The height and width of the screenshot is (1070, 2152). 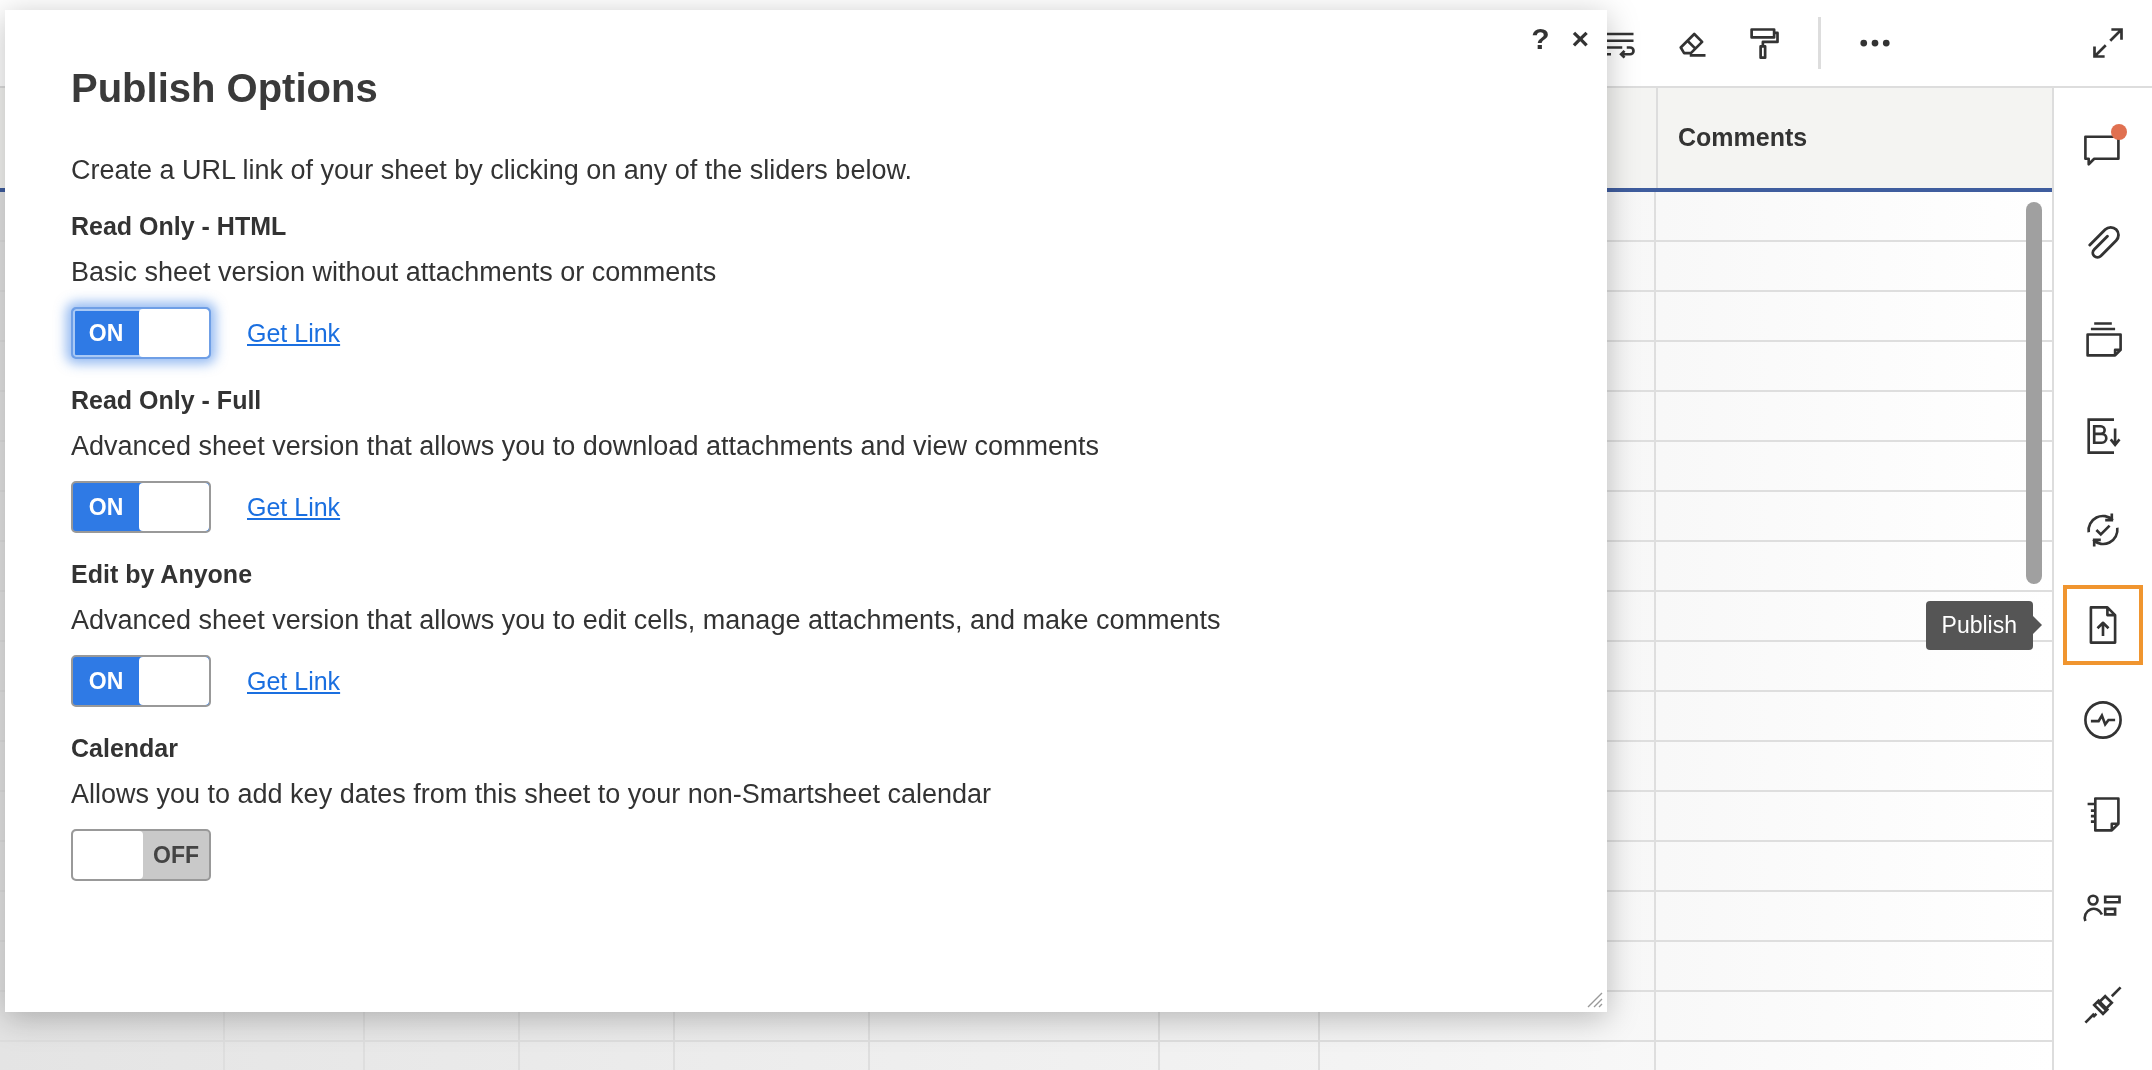 I want to click on option-title: Read Only - HTML, so click(x=179, y=226).